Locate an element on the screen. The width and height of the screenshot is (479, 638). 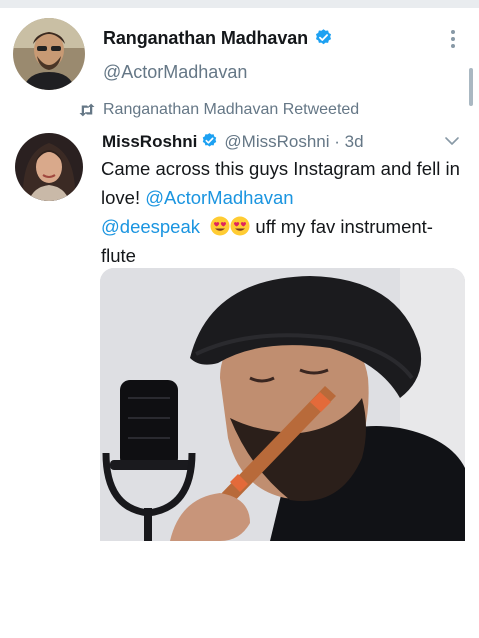
tweet-header: MissRoshni @MissRoshni · 3d is located at coordinates (233, 142).